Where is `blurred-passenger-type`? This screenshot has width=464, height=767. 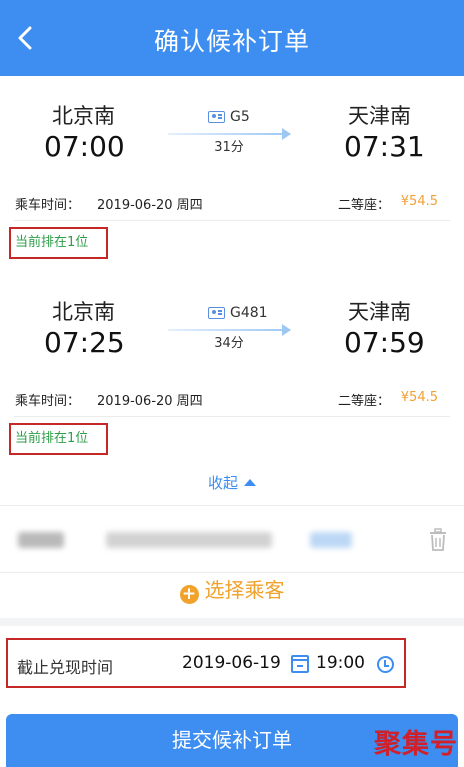 blurred-passenger-type is located at coordinates (331, 540).